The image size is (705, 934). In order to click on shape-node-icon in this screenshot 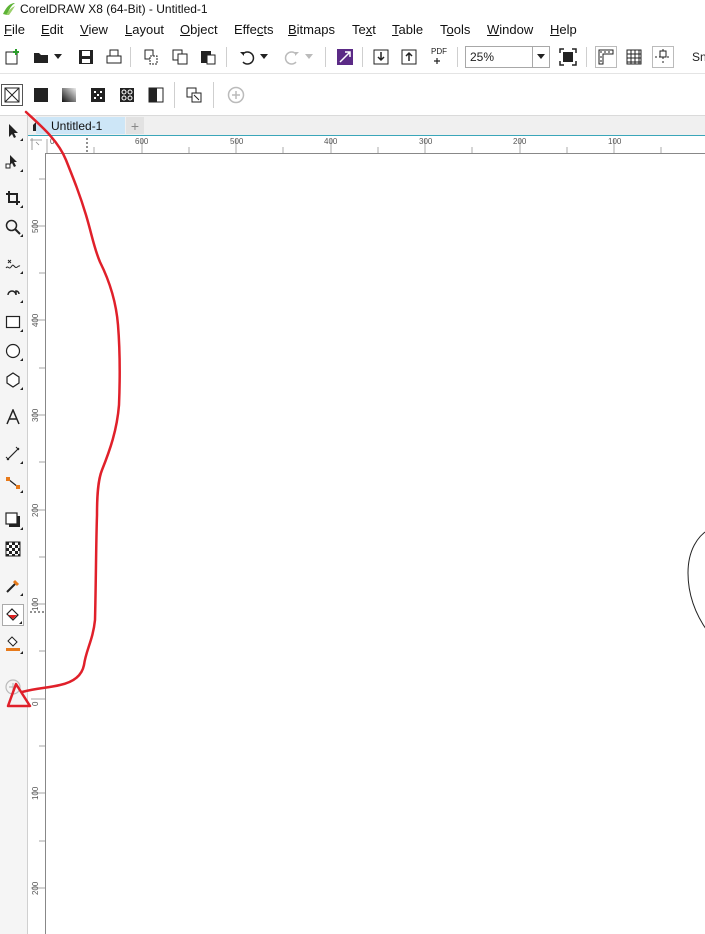, I will do `click(11, 162)`.